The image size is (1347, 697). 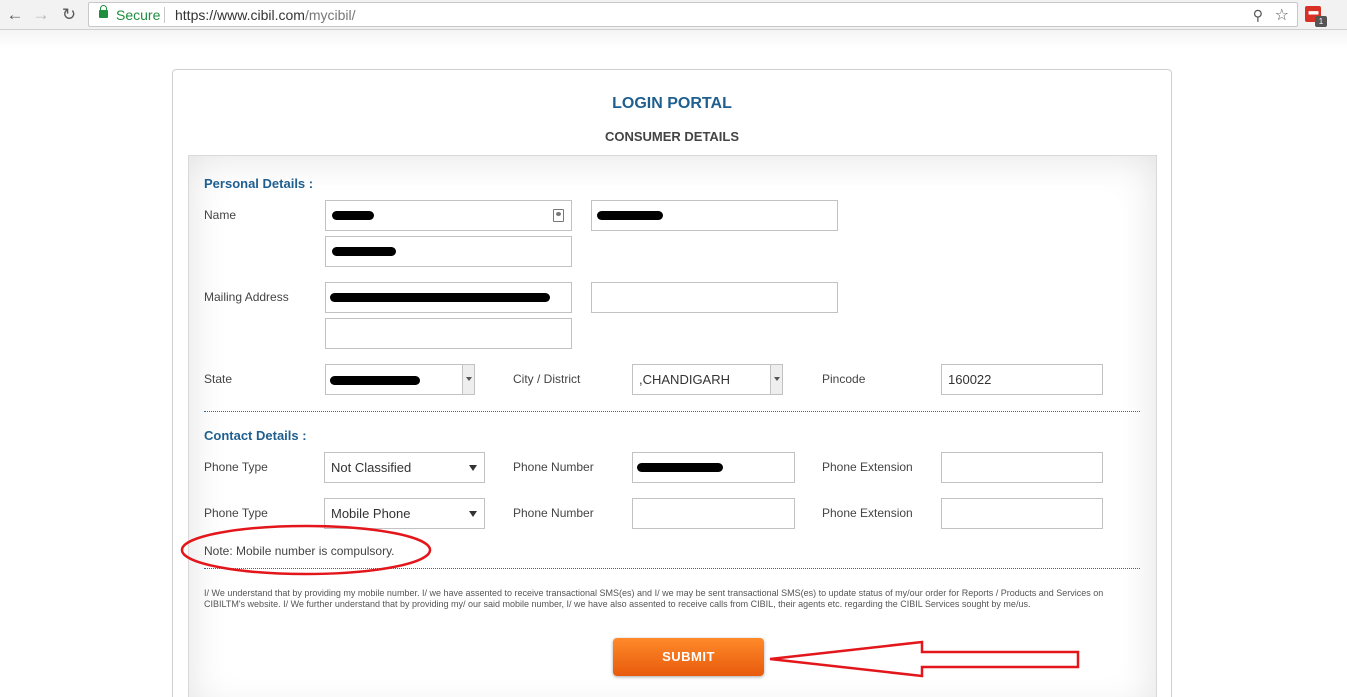 What do you see at coordinates (672, 103) in the screenshot?
I see `page-title: LOGIN PORTAL` at bounding box center [672, 103].